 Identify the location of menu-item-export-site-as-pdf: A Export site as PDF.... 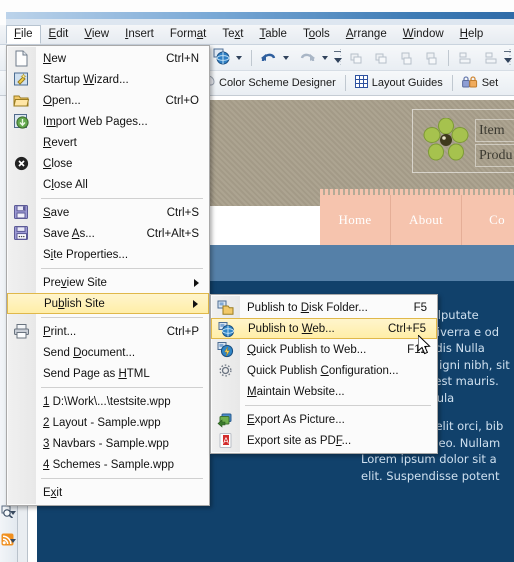
(324, 440).